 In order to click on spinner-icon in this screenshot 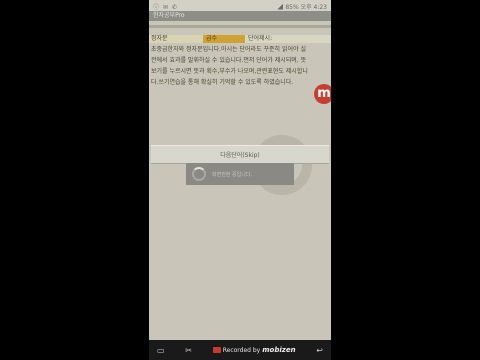, I will do `click(199, 174)`.